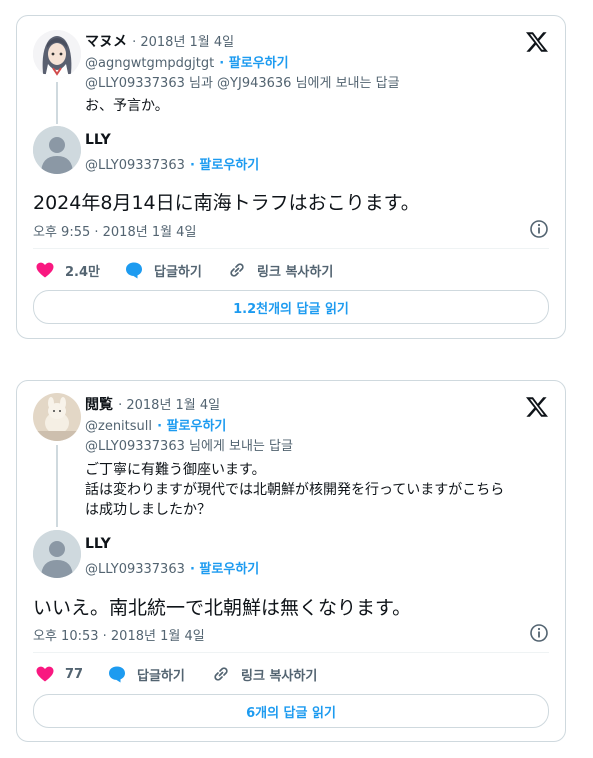 The width and height of the screenshot is (593, 758). Describe the element at coordinates (82, 272) in the screenshot. I see `like-count: 2.4만` at that location.